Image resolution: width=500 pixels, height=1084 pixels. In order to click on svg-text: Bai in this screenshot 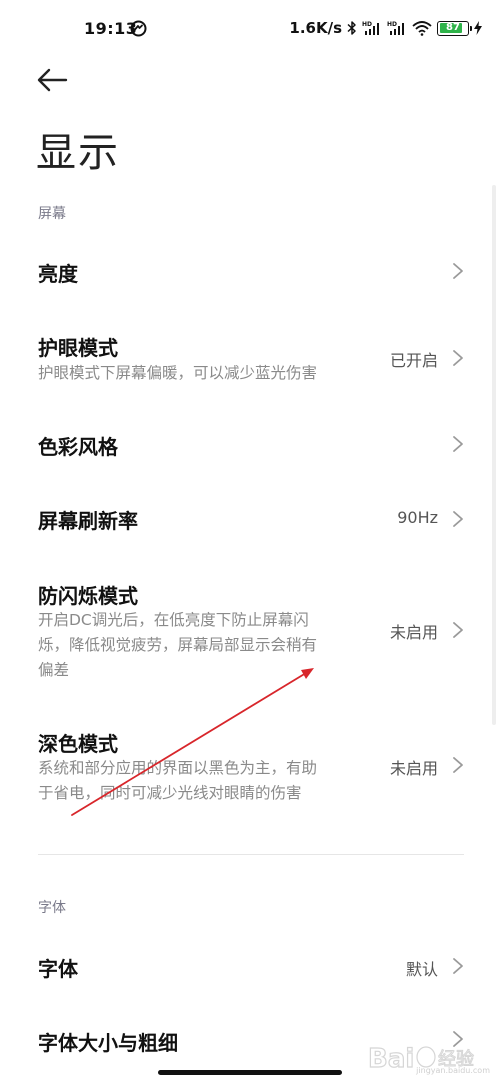, I will do `click(391, 1059)`.